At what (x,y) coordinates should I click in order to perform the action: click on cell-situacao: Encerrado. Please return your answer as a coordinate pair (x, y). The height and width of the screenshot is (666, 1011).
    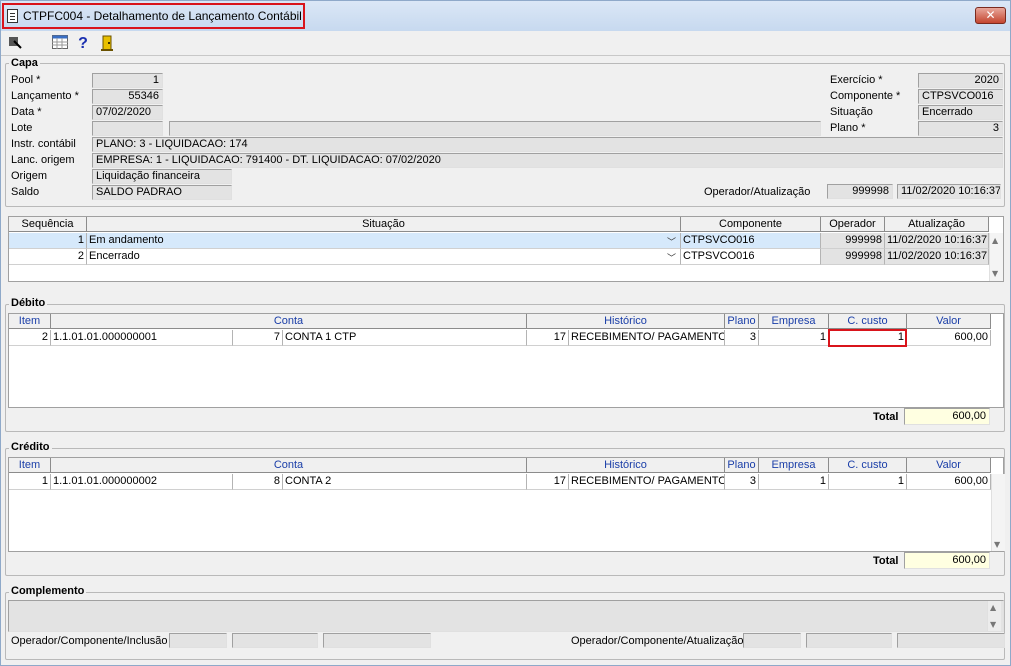
    Looking at the image, I should click on (384, 257).